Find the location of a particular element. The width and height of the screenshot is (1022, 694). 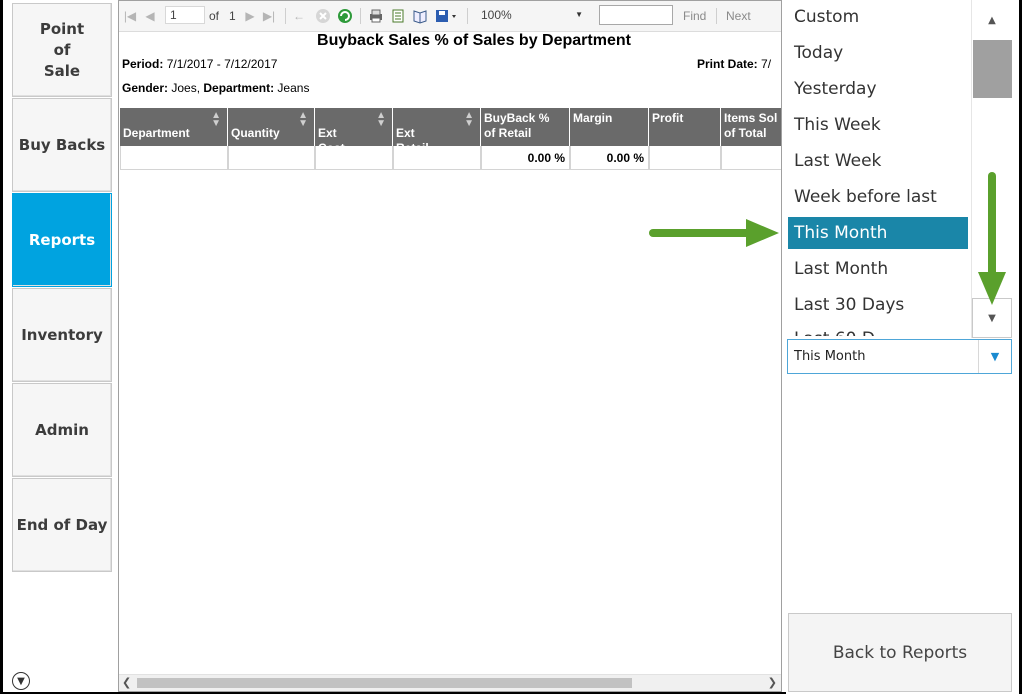

previous-page-icon: ◀ is located at coordinates (150, 16).